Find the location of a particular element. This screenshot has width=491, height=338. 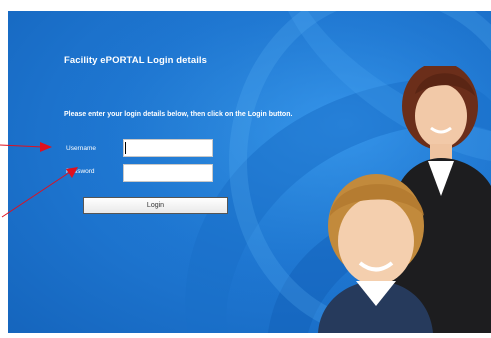

username-label: Username is located at coordinates (81, 148).